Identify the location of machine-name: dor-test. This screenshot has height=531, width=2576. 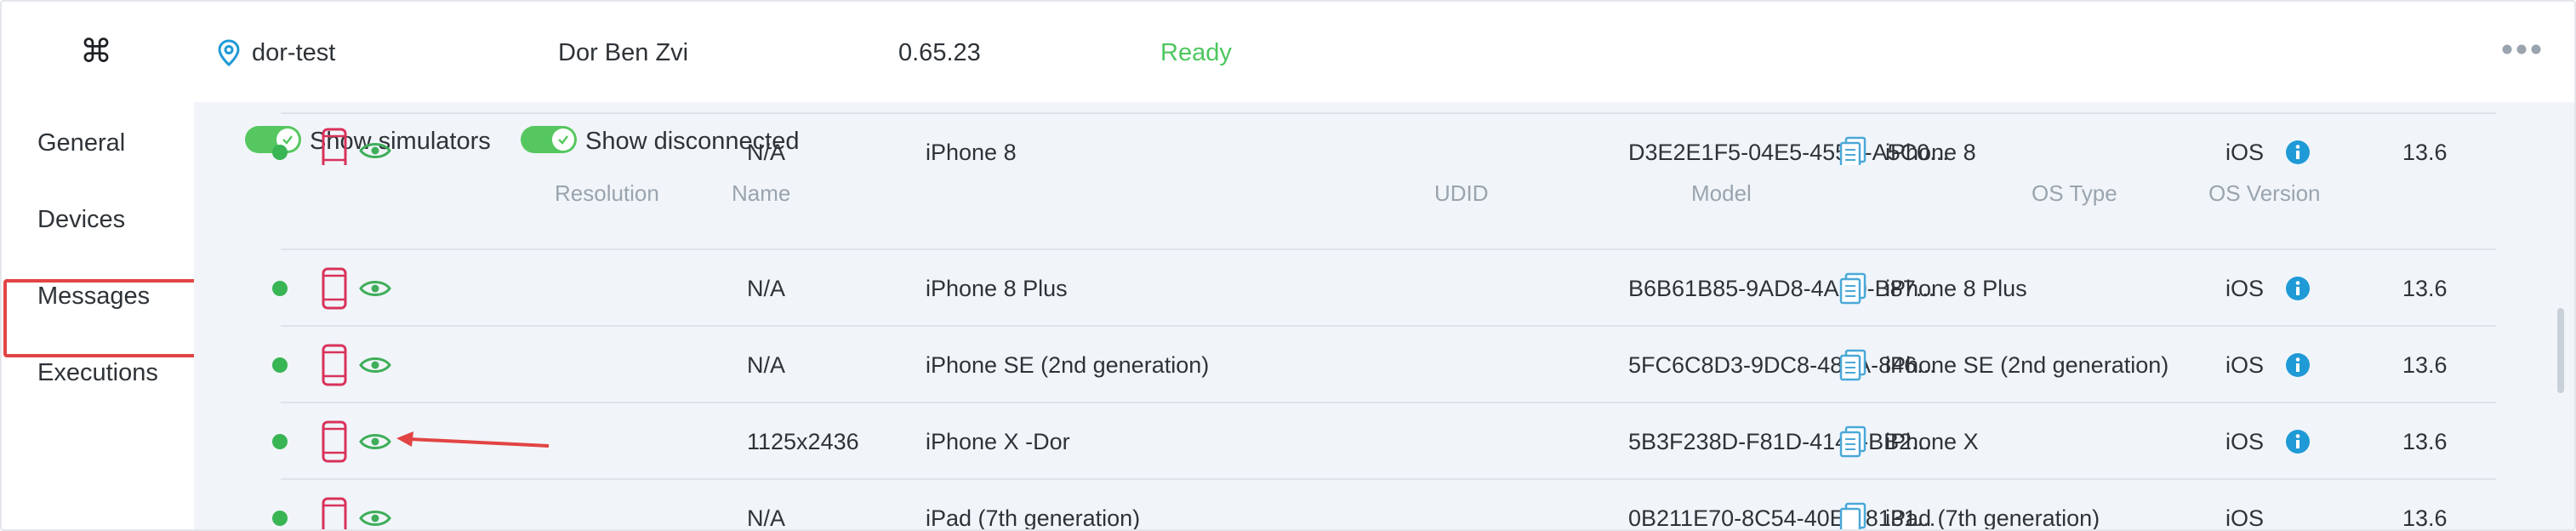
(294, 53).